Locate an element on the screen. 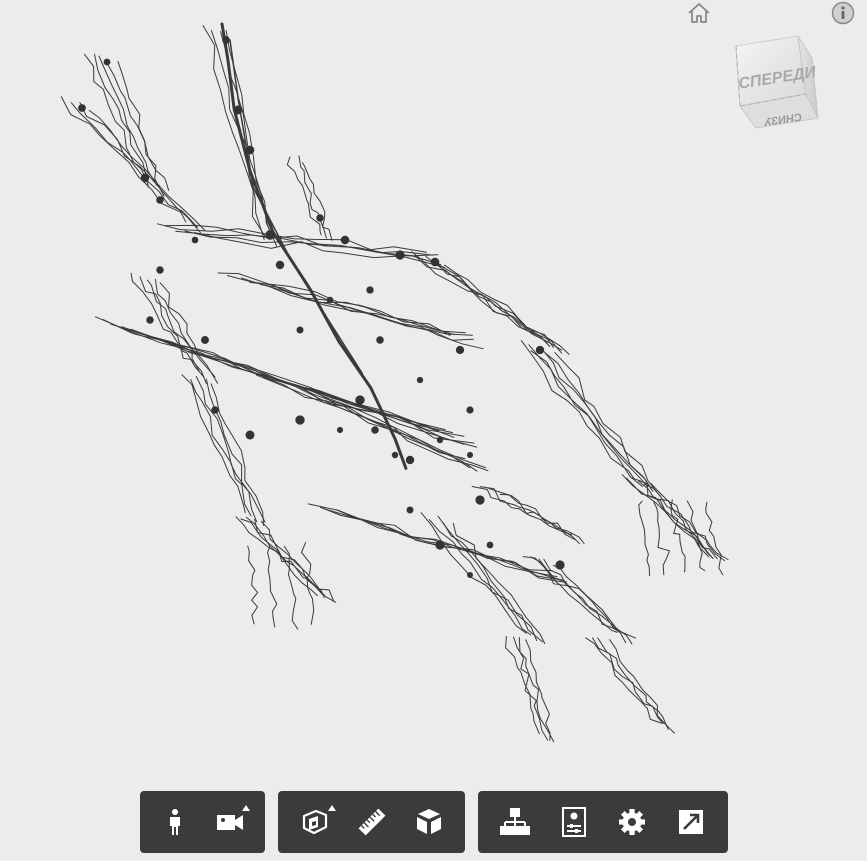  explode-button is located at coordinates (428, 822).